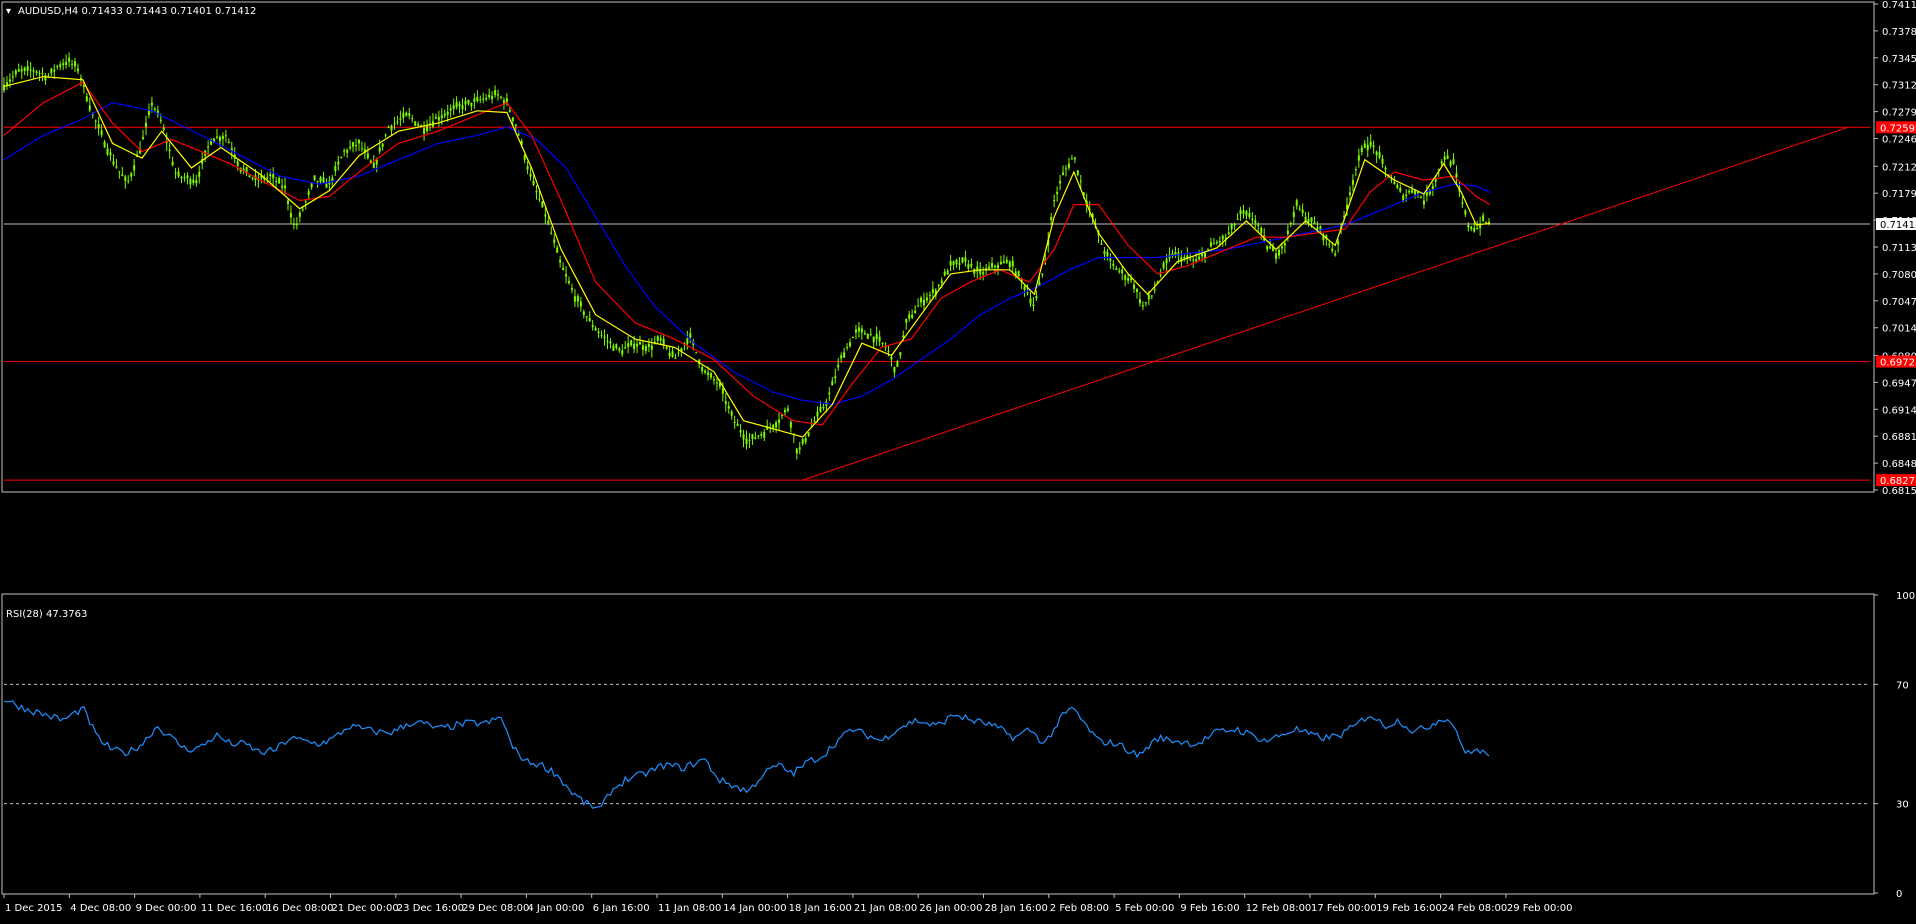  What do you see at coordinates (621, 908) in the screenshot?
I see `time-tick-label: 6 Jan 16:00` at bounding box center [621, 908].